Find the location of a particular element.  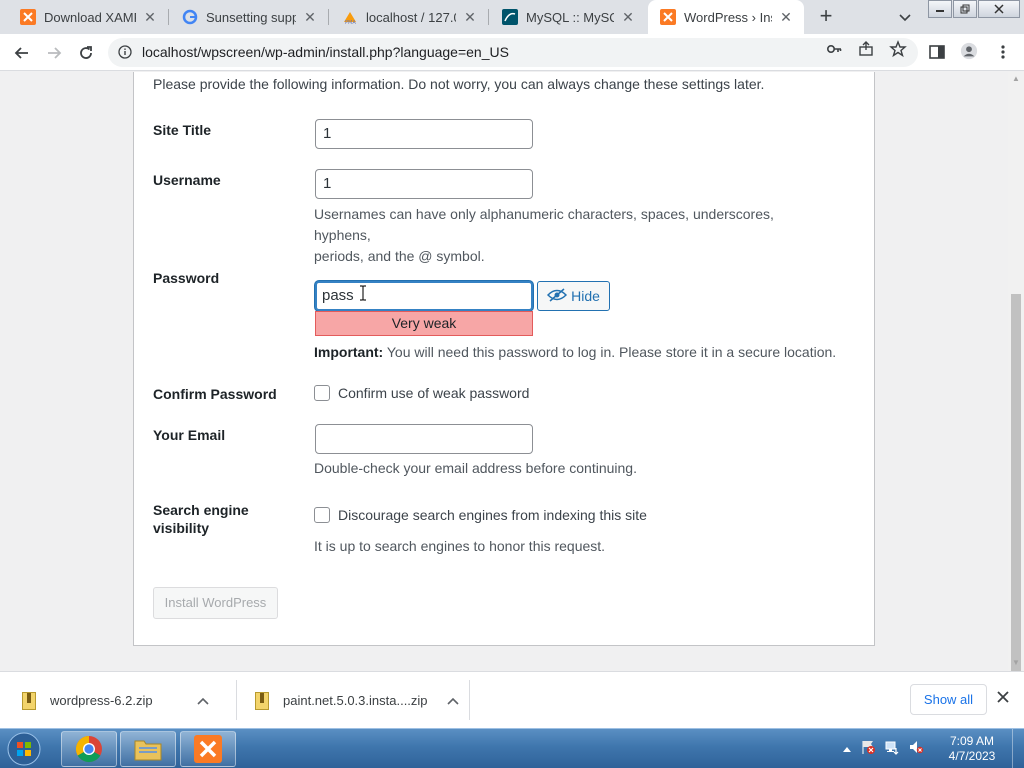

download-item: wordpress-6.2.zip is located at coordinates (115, 700).